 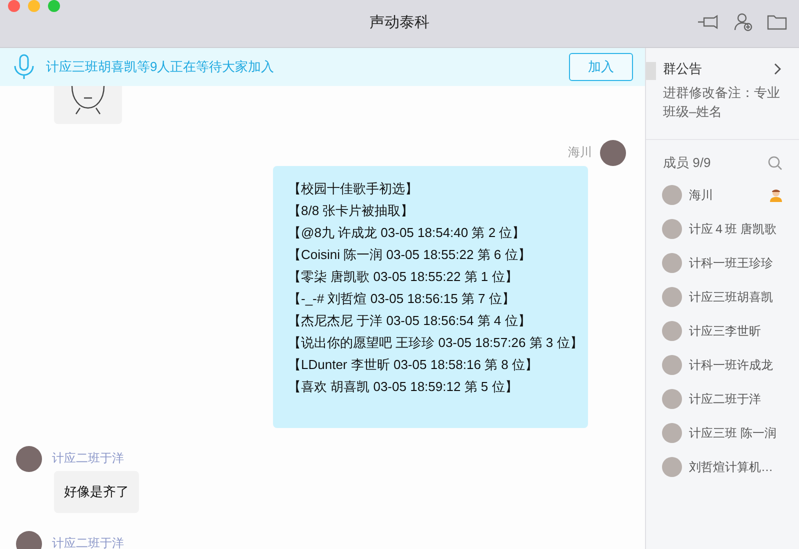 I want to click on message-line: 【零柒 唐凯歌 03-05 18:55:22 第 1 位】, so click(x=403, y=277).